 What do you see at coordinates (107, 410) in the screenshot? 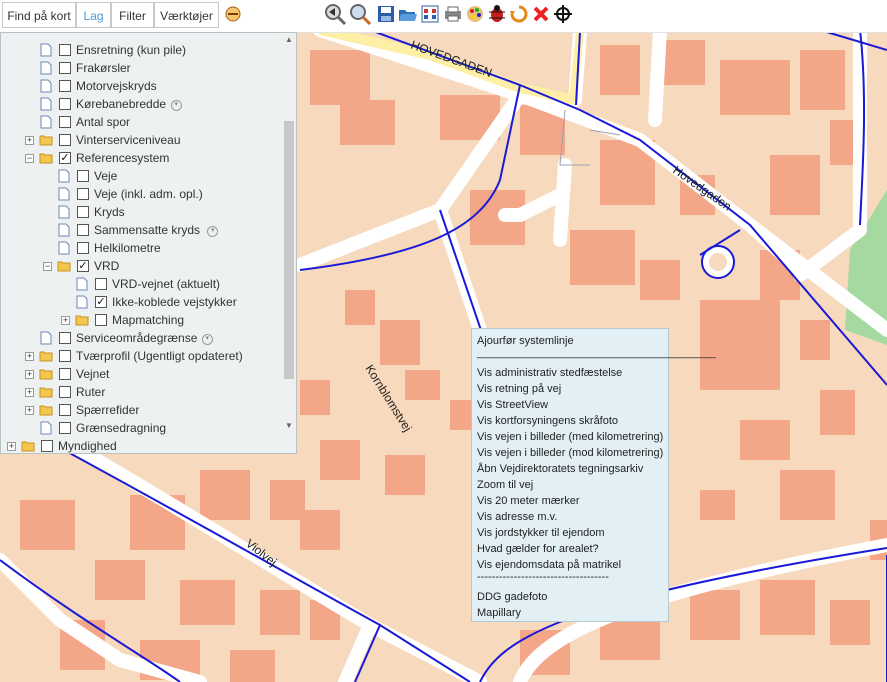
I see `layer-label: Spærrefider` at bounding box center [107, 410].